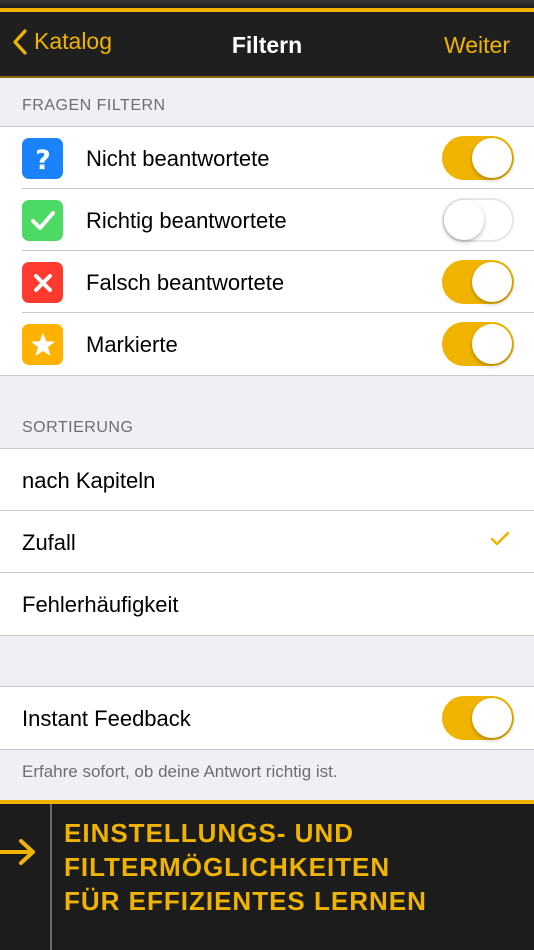  I want to click on filter-row-correct: Richtig beantwortete, so click(267, 220).